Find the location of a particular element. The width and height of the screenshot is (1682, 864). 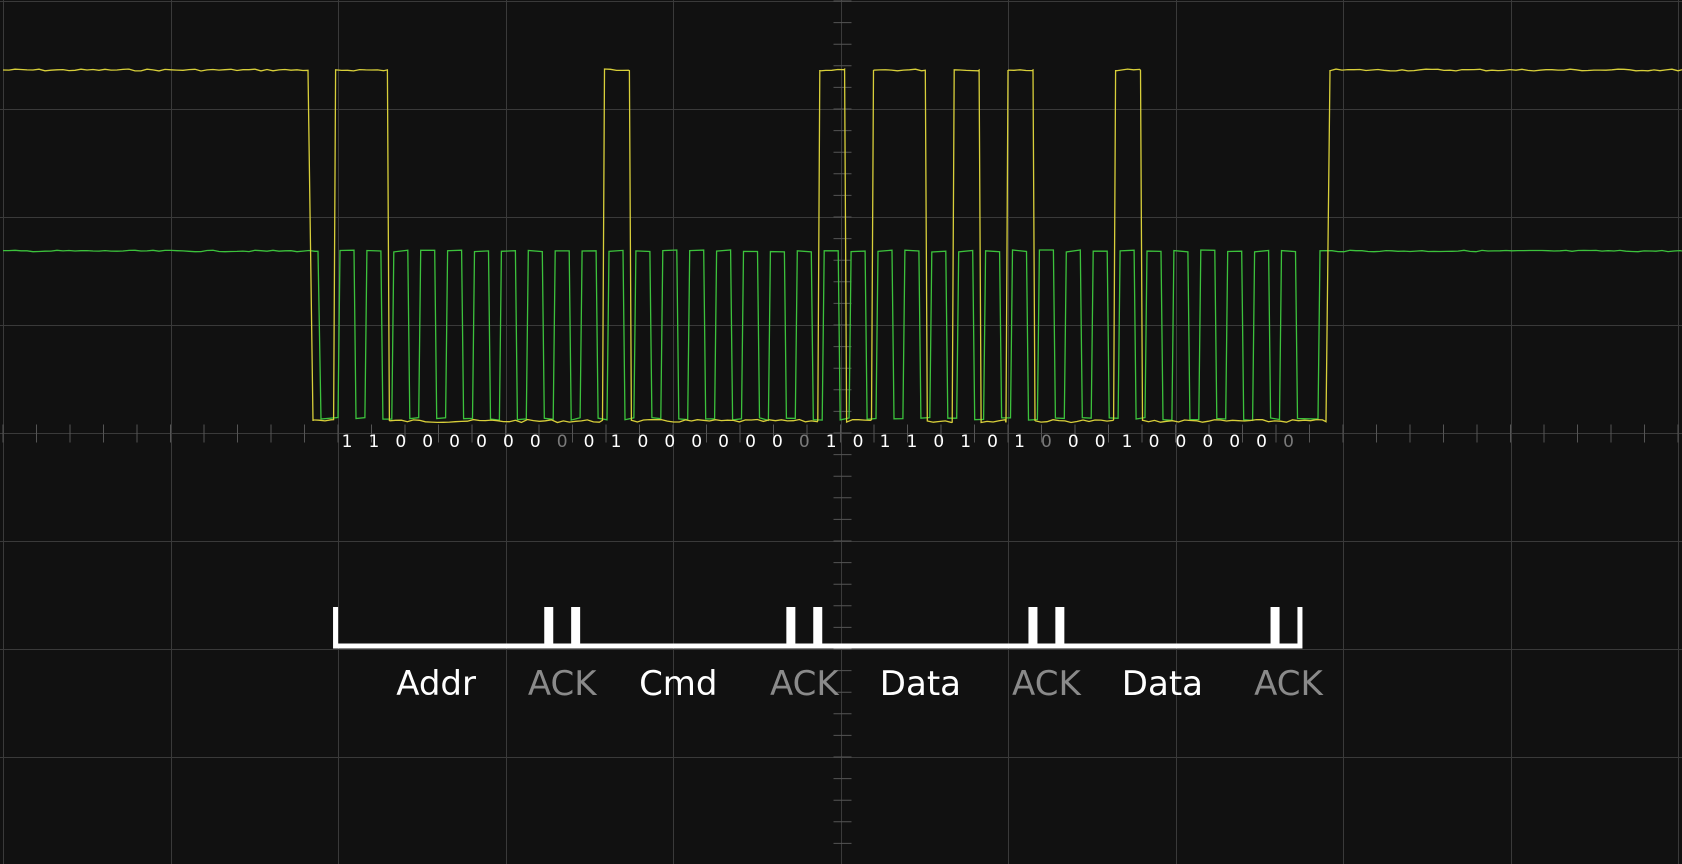

segment-label: Cmd is located at coordinates (678, 684).